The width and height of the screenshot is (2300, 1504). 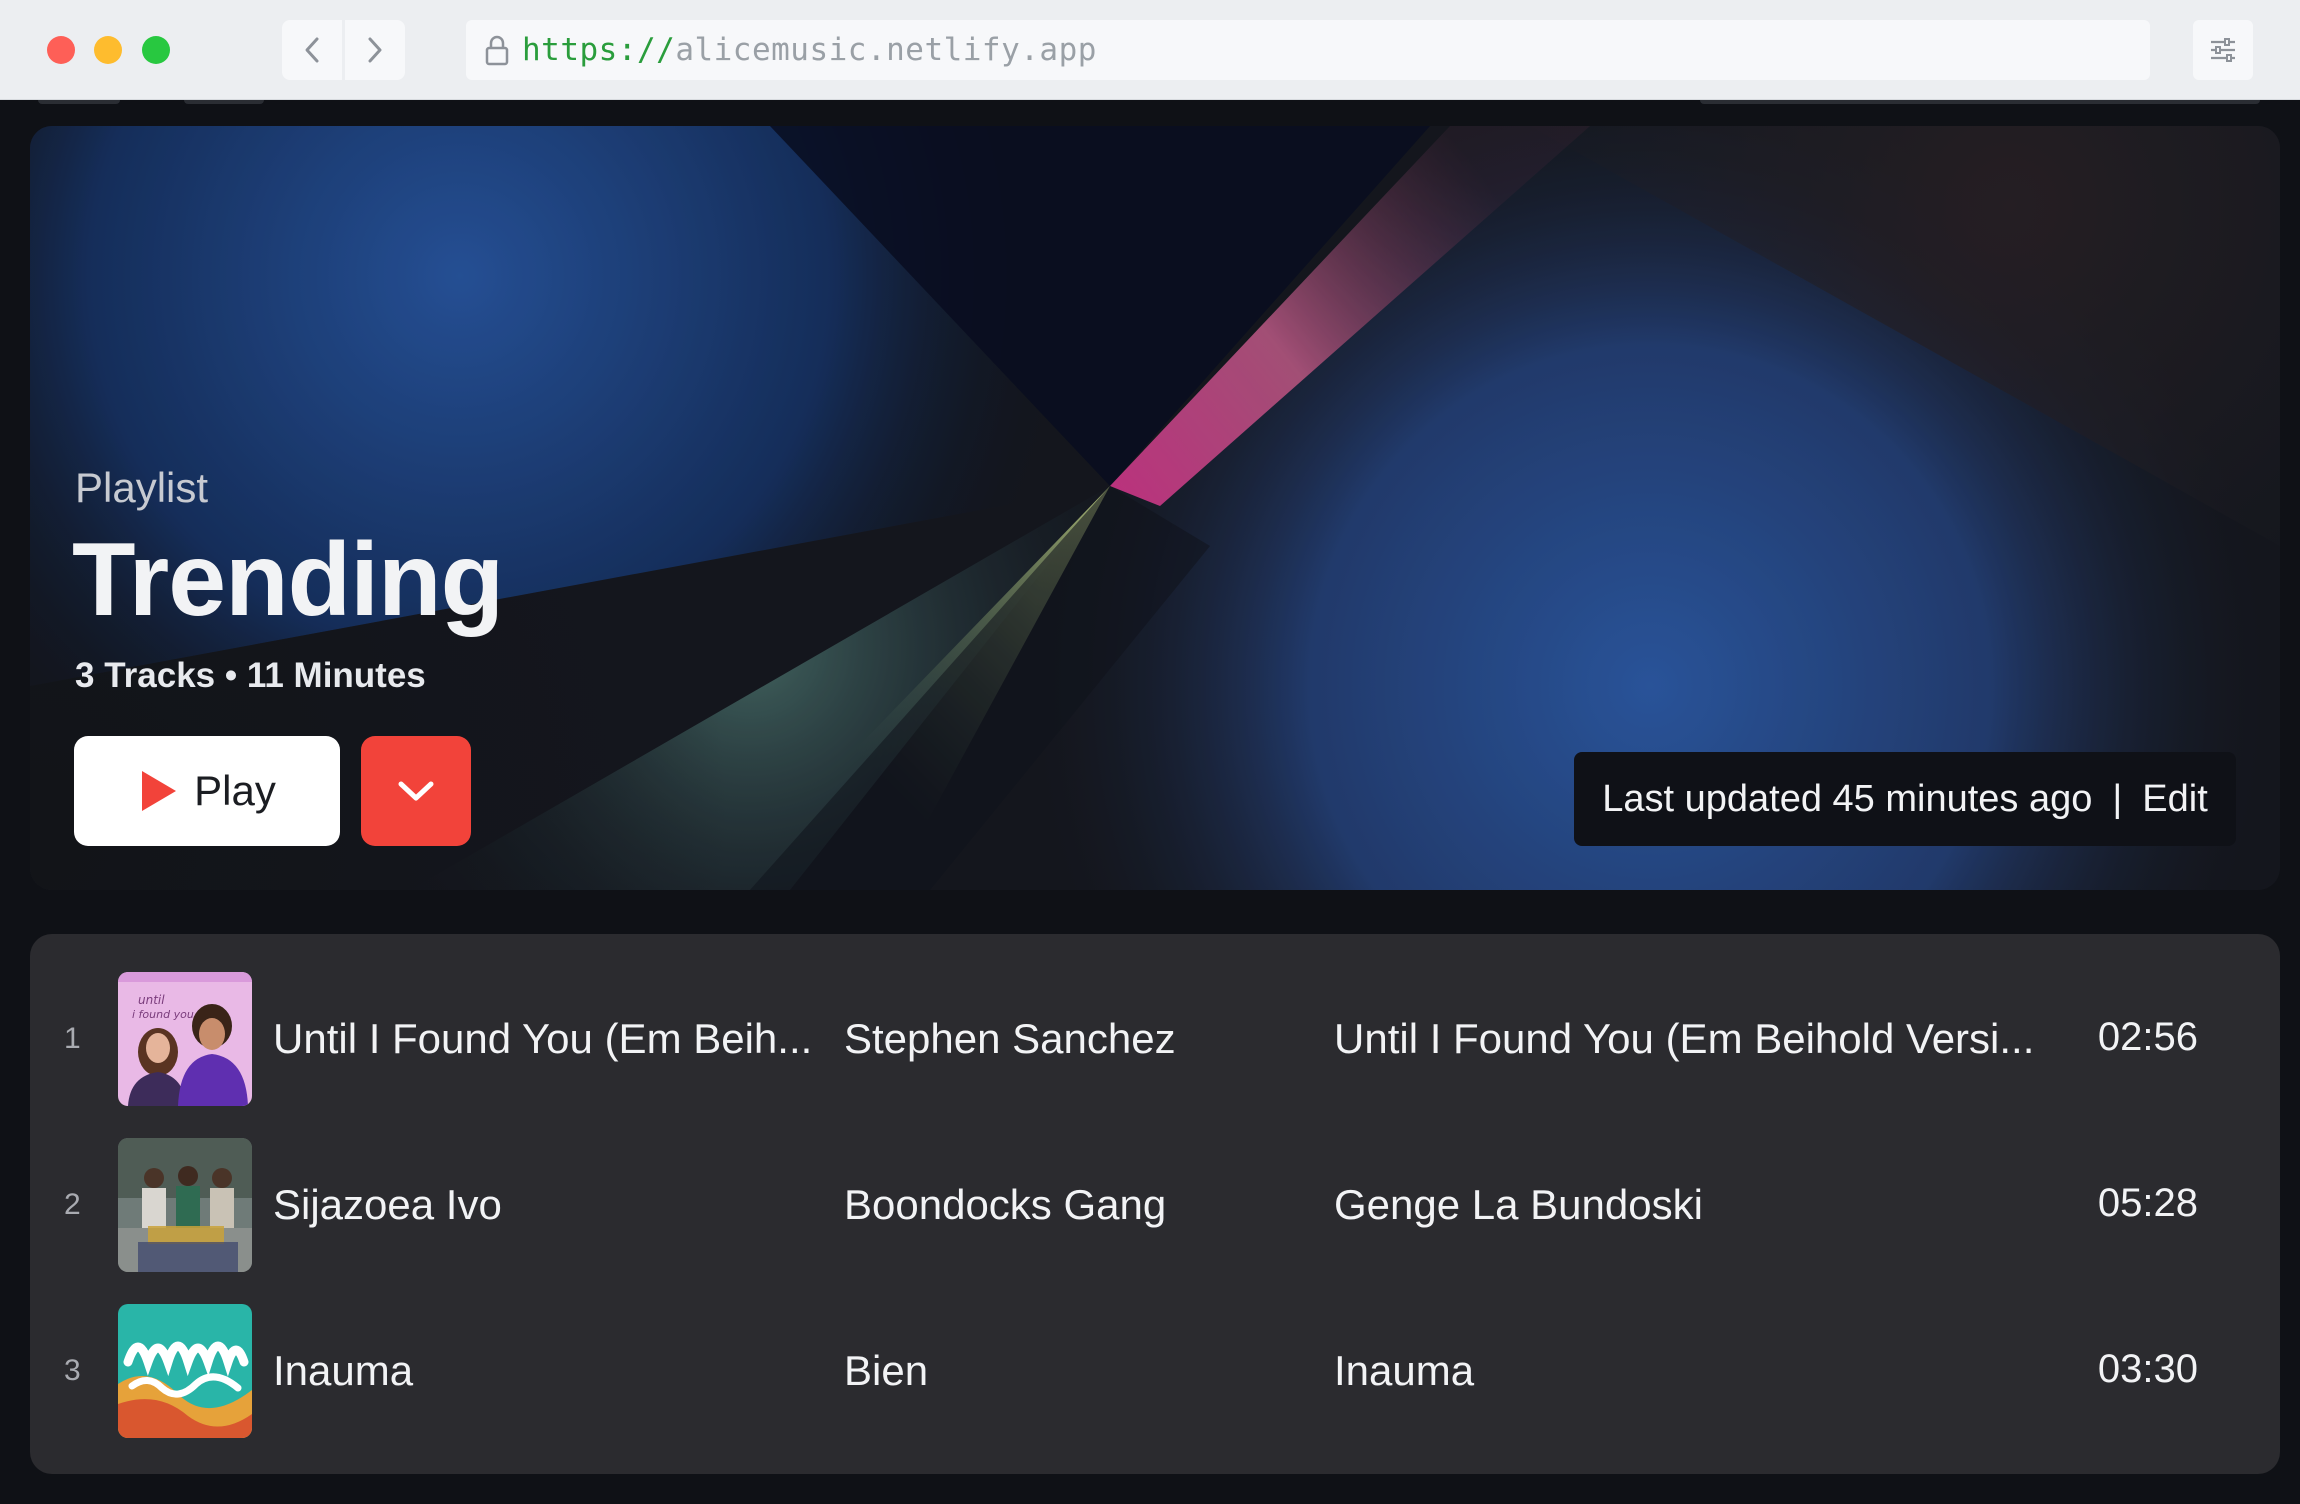 I want to click on minimize-window-button, so click(x=108, y=50).